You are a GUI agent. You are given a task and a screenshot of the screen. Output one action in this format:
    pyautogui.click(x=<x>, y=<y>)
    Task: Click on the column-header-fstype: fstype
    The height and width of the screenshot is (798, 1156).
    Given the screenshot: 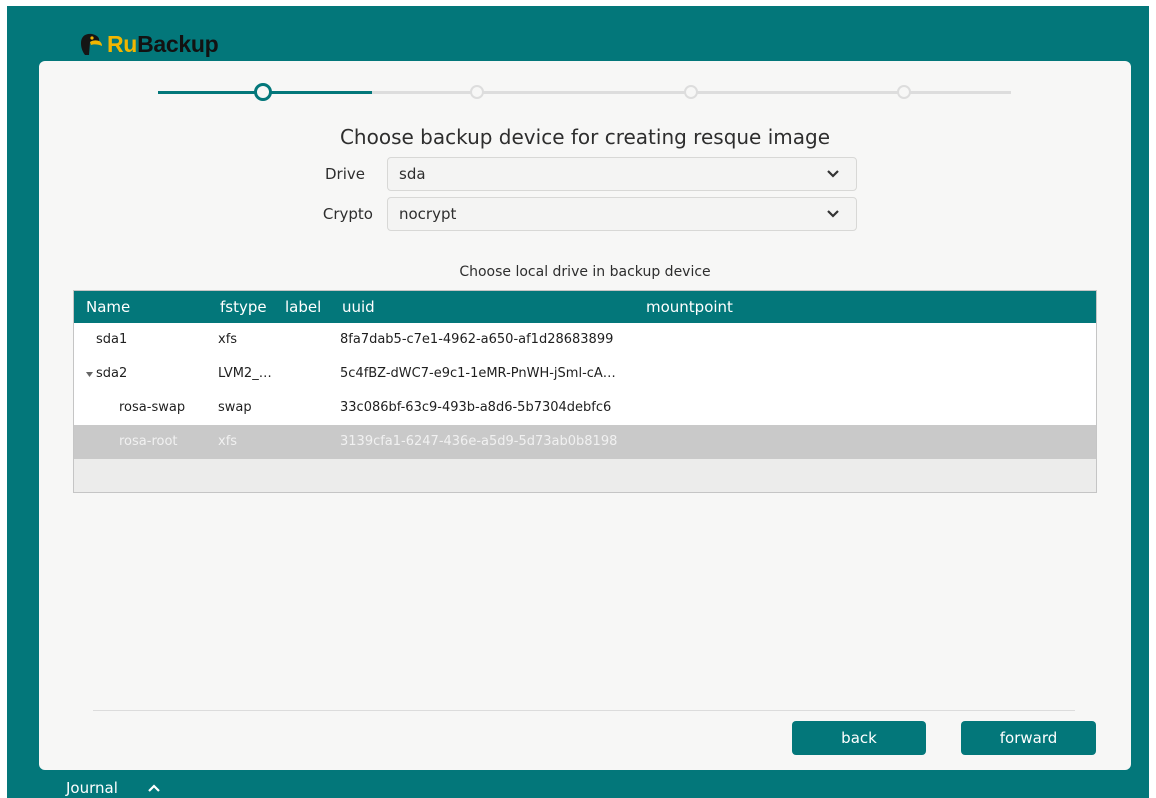 What is the action you would take?
    pyautogui.click(x=243, y=307)
    